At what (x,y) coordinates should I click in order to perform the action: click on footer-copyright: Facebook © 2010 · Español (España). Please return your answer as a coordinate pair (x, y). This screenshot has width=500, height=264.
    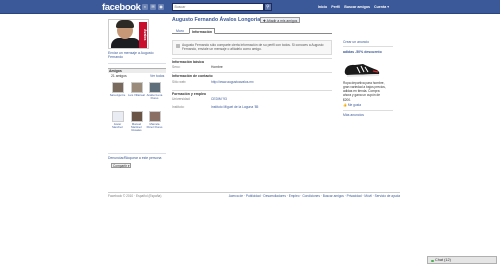
    Looking at the image, I should click on (134, 196).